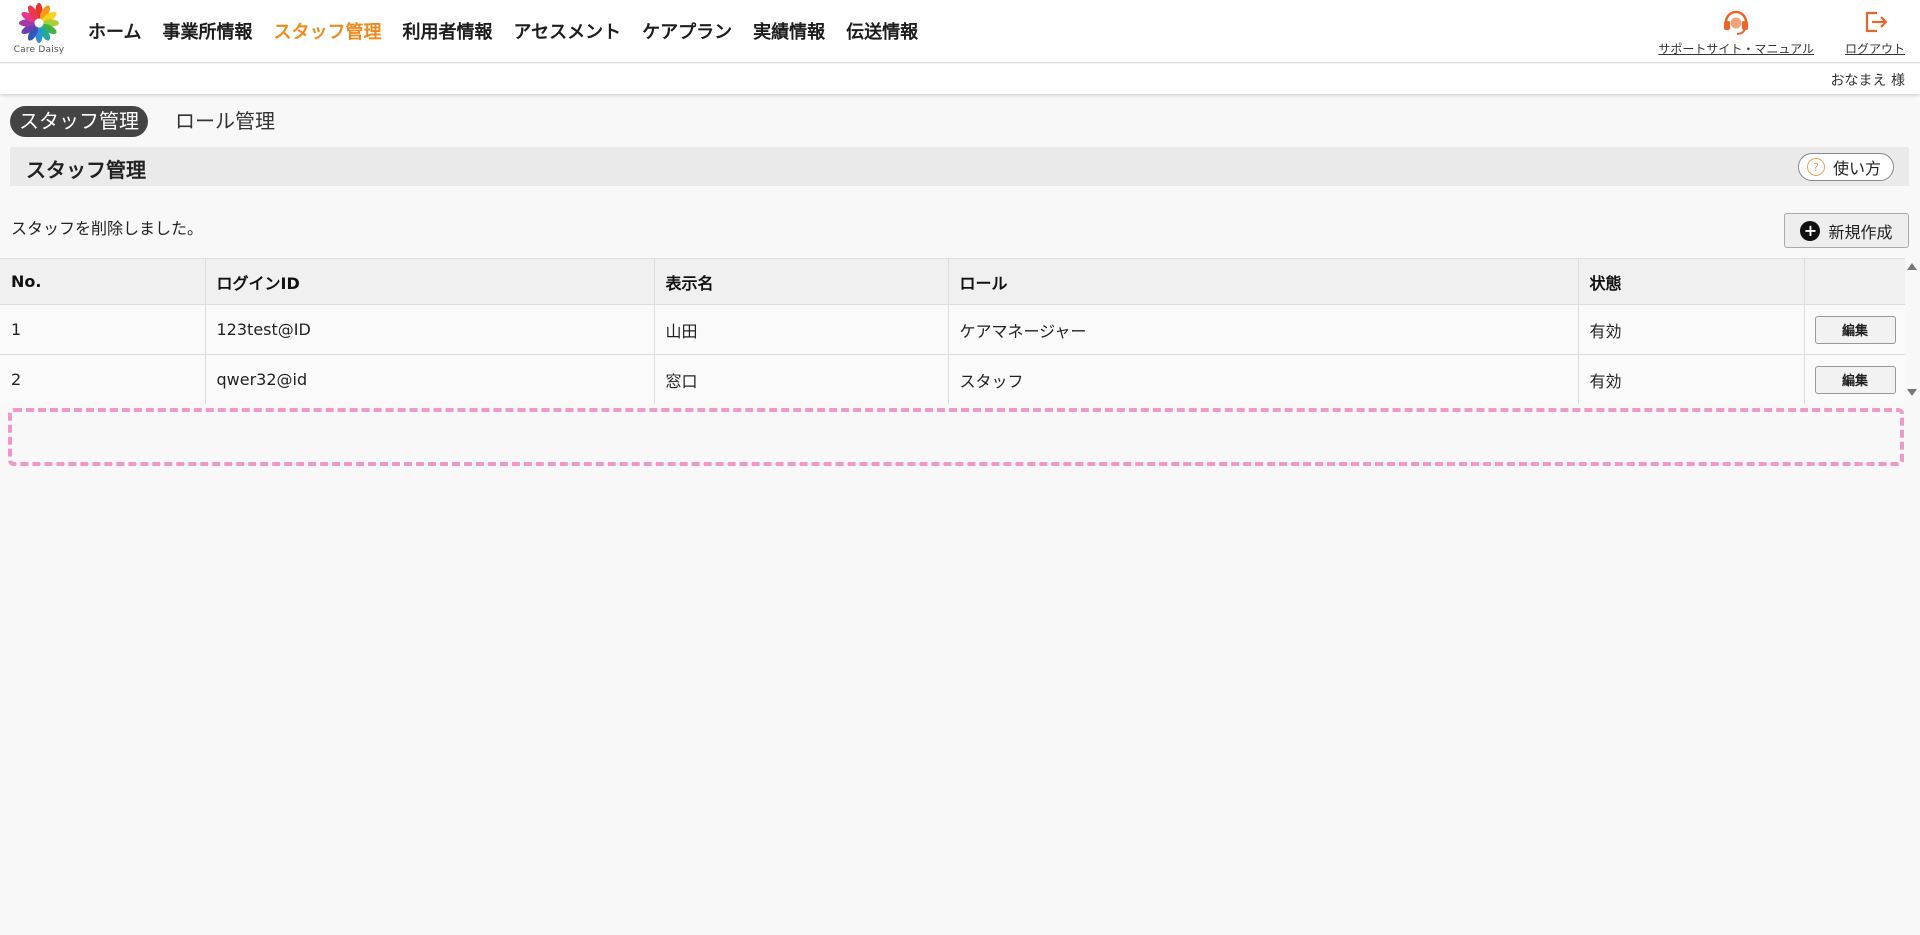 This screenshot has height=935, width=1920. I want to click on logo-text: Care Daisy, so click(39, 50).